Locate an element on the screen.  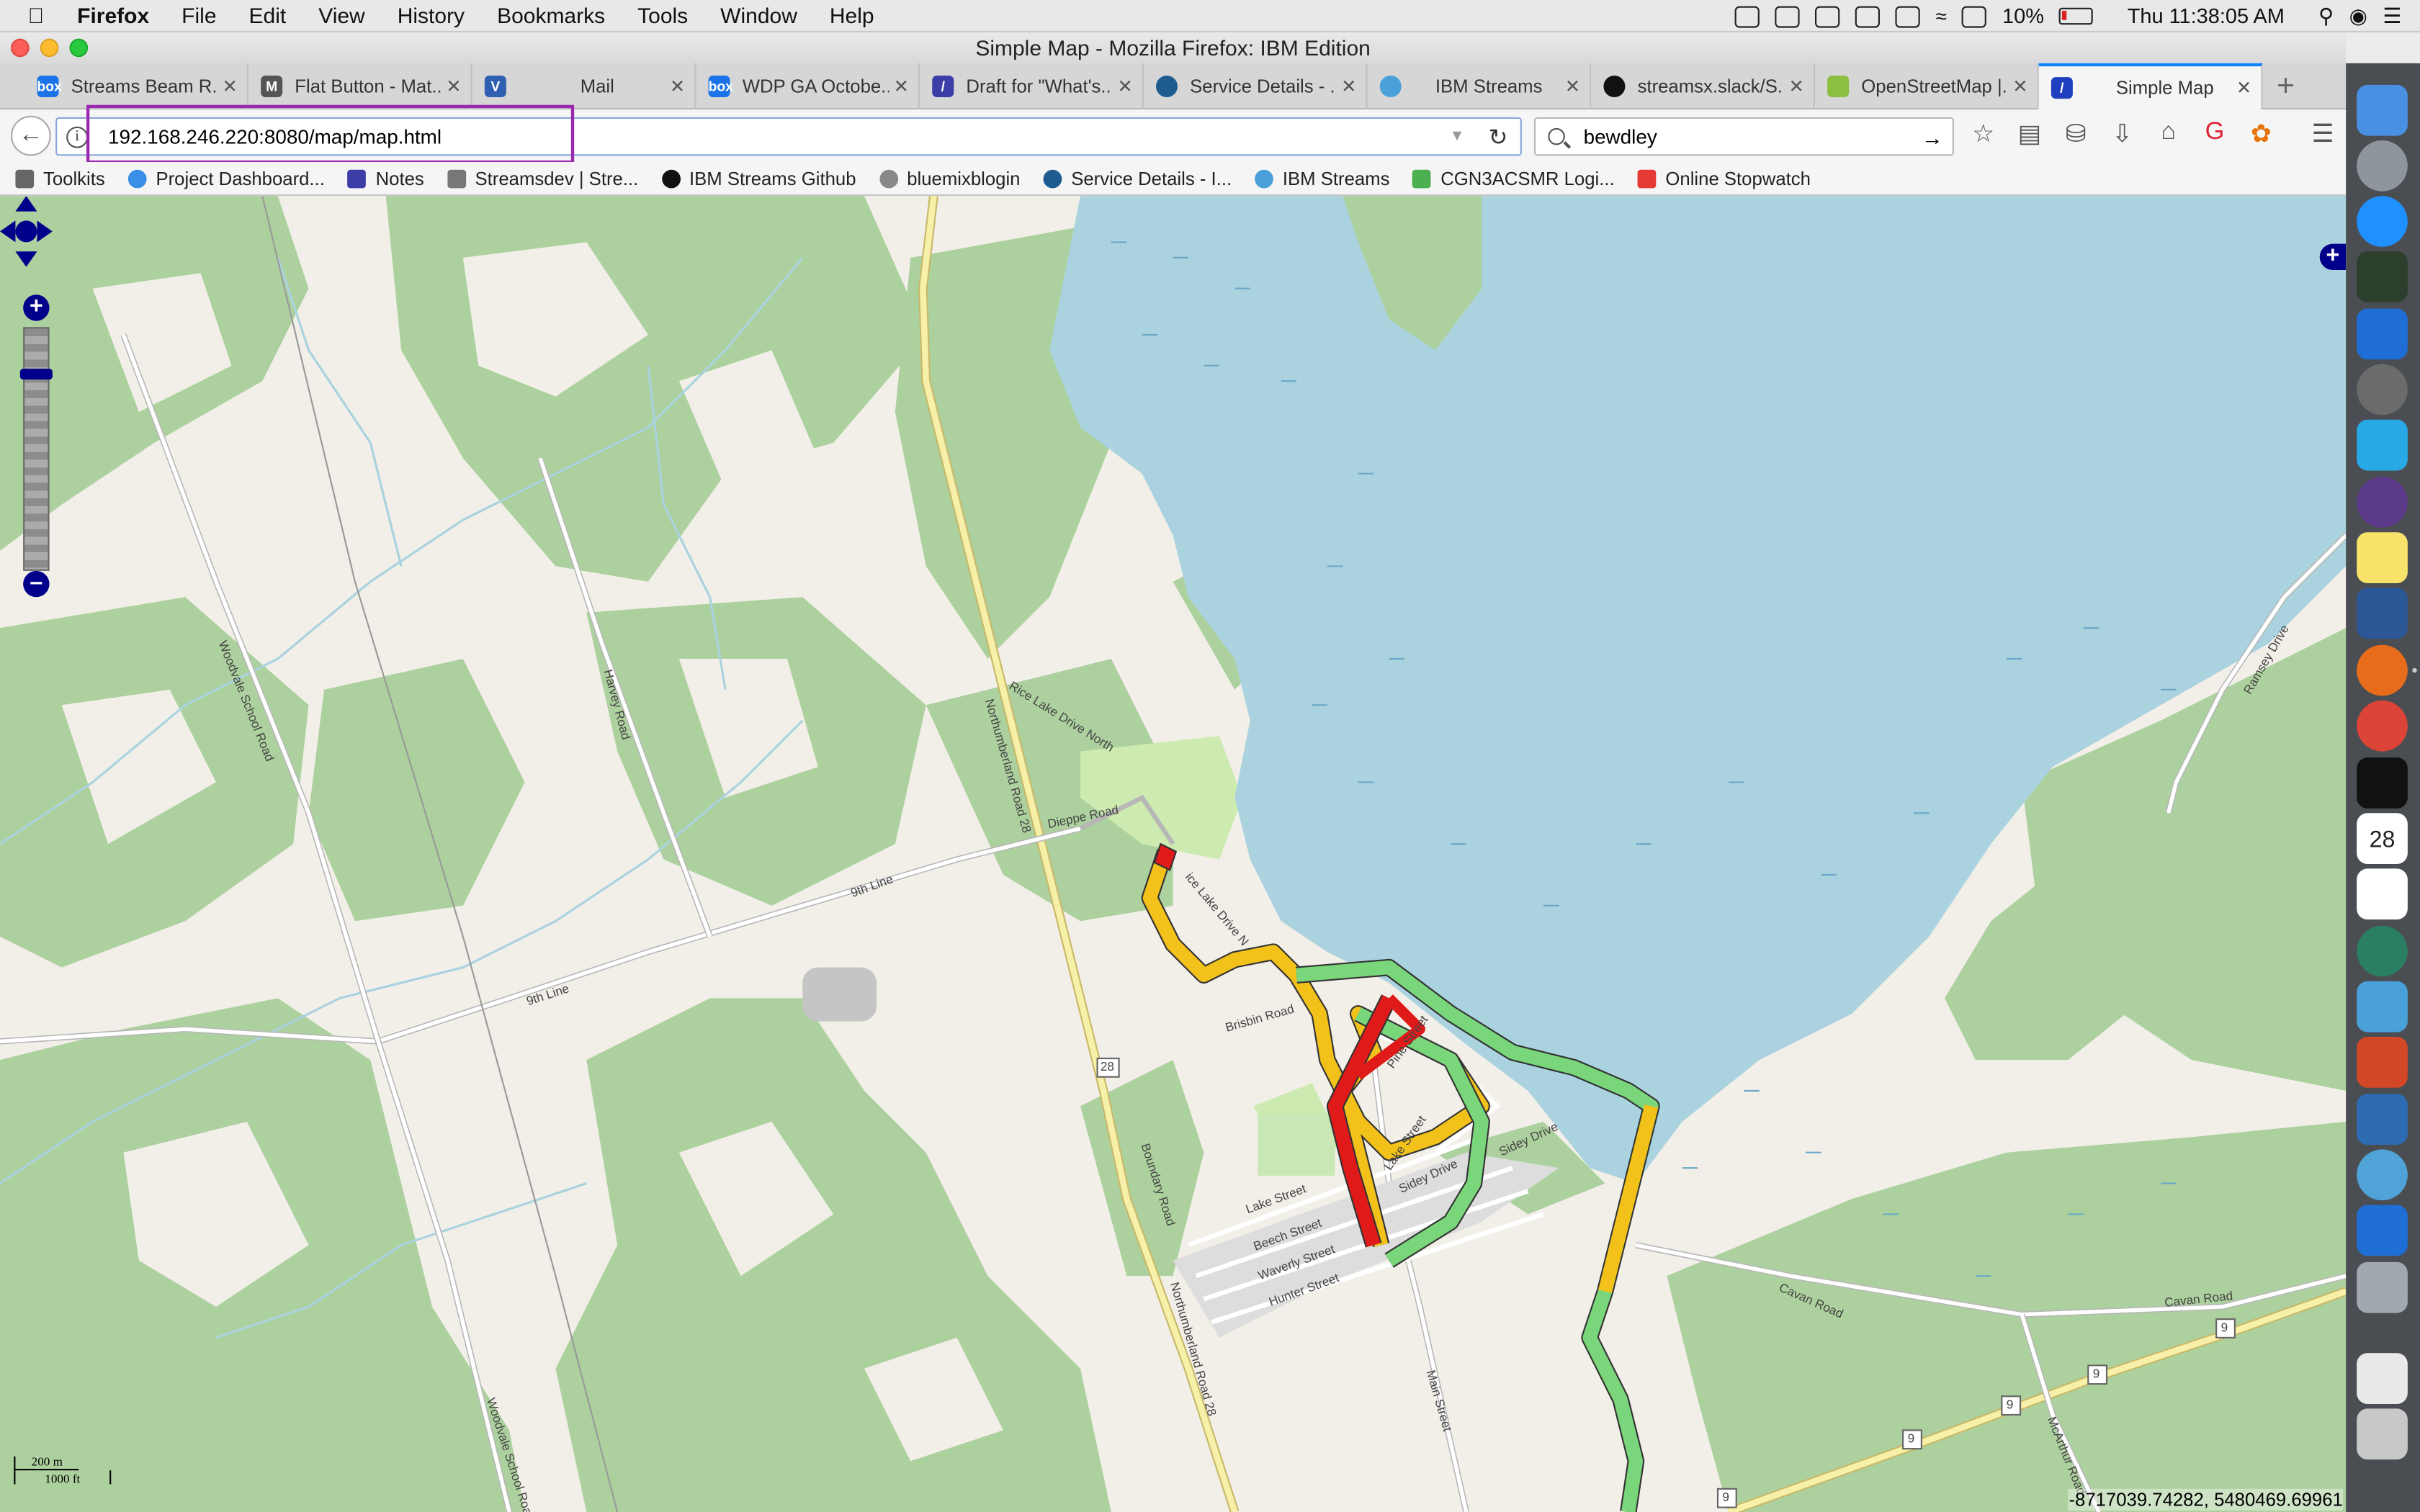
close-window-button is located at coordinates (20, 48).